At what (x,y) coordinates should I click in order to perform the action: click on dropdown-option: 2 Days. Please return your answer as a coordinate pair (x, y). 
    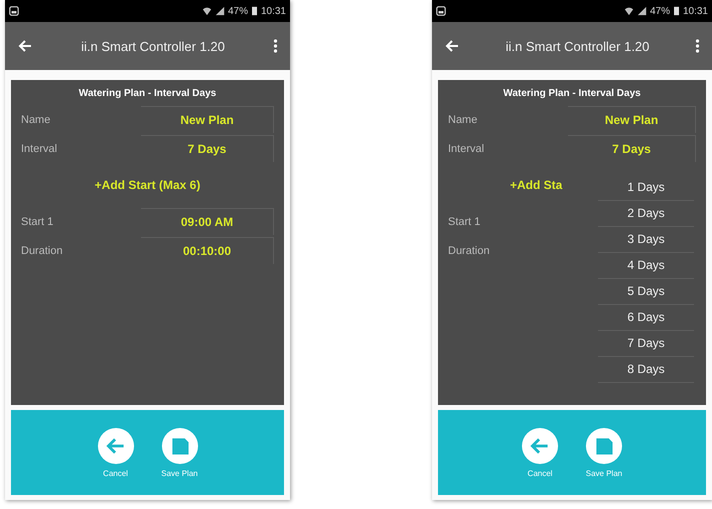
    Looking at the image, I should click on (646, 214).